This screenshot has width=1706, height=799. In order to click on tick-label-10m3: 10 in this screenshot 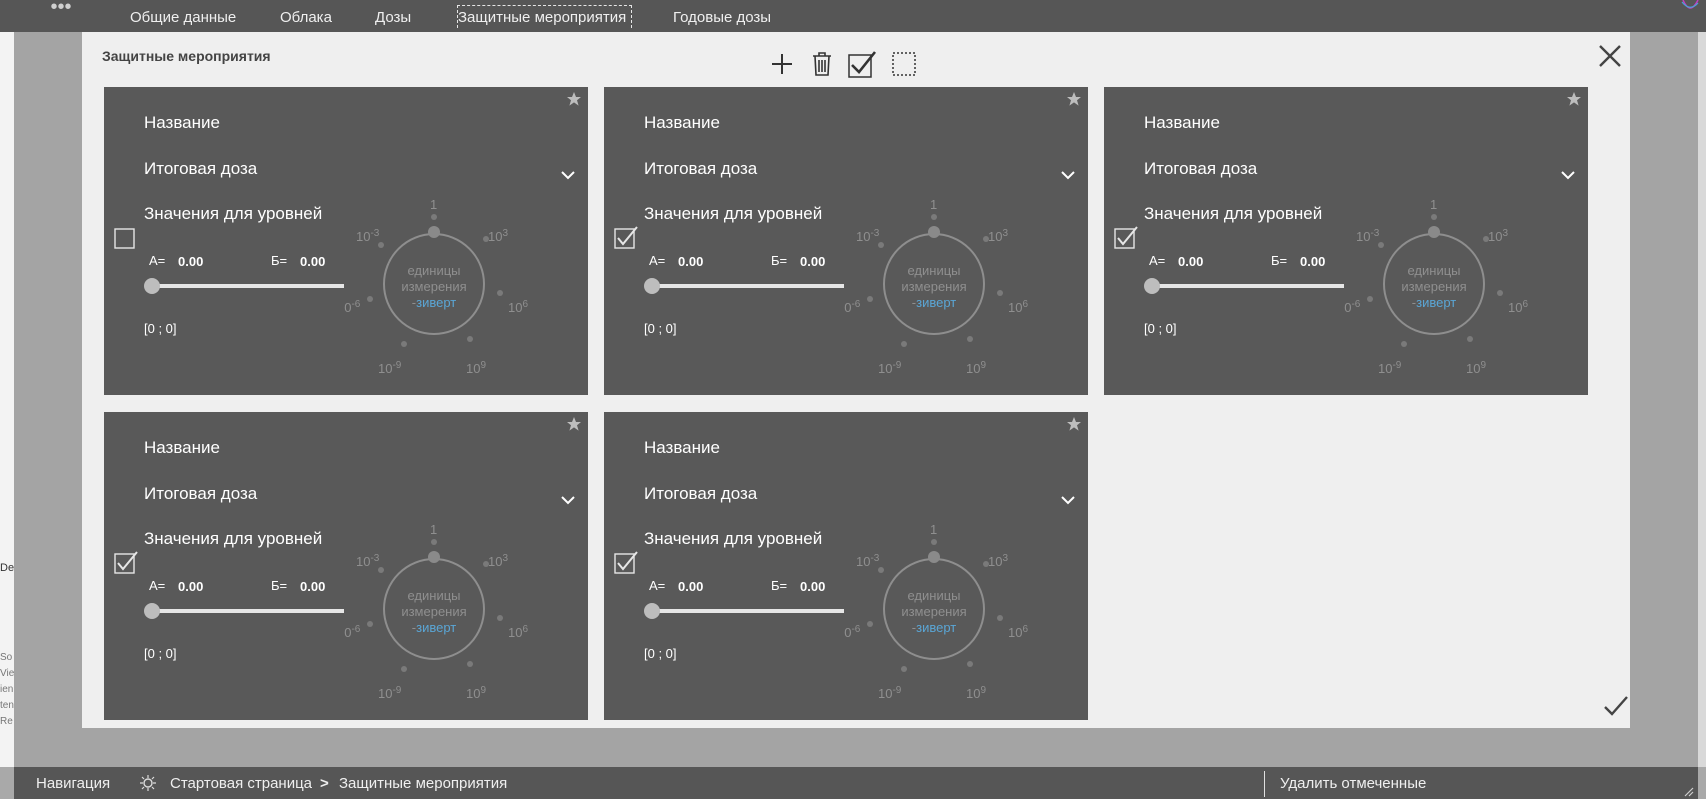, I will do `click(863, 236)`.